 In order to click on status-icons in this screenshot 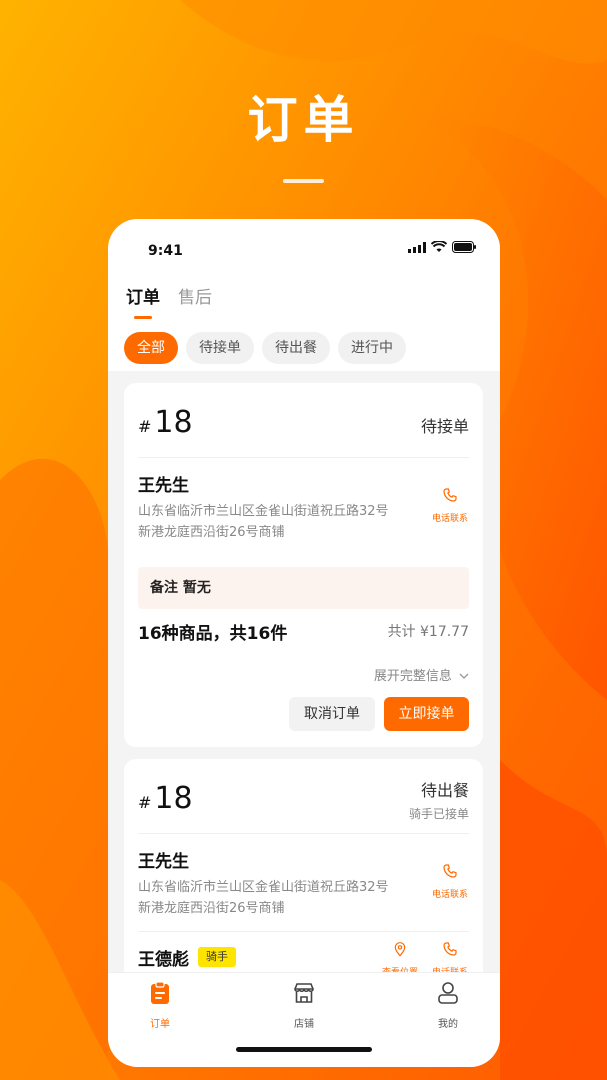, I will do `click(442, 247)`.